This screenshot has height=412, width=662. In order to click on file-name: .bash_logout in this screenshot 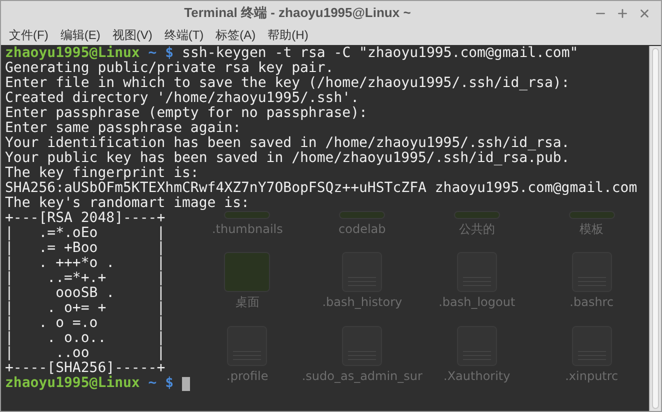, I will do `click(477, 302)`.